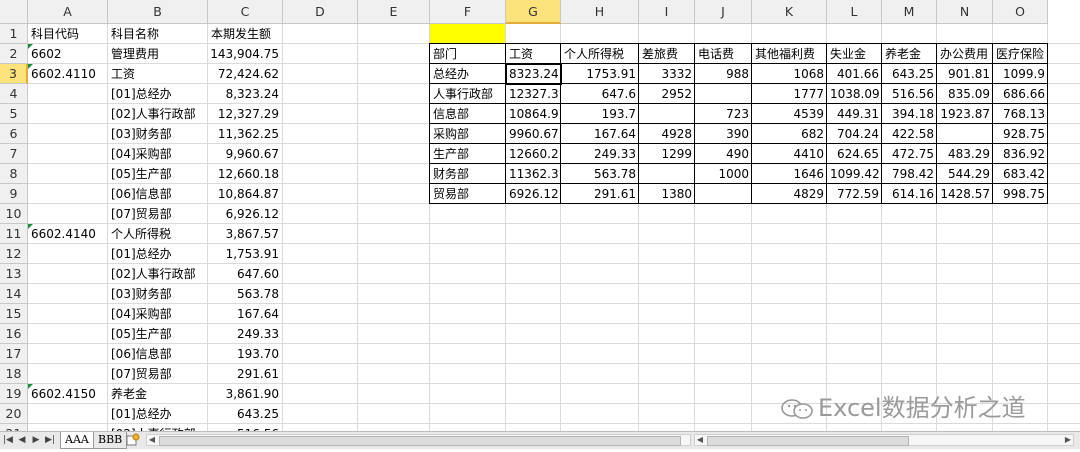 The width and height of the screenshot is (1080, 452). Describe the element at coordinates (884, 440) in the screenshot. I see `horizontal-scrollbar: ◀ ▶` at that location.